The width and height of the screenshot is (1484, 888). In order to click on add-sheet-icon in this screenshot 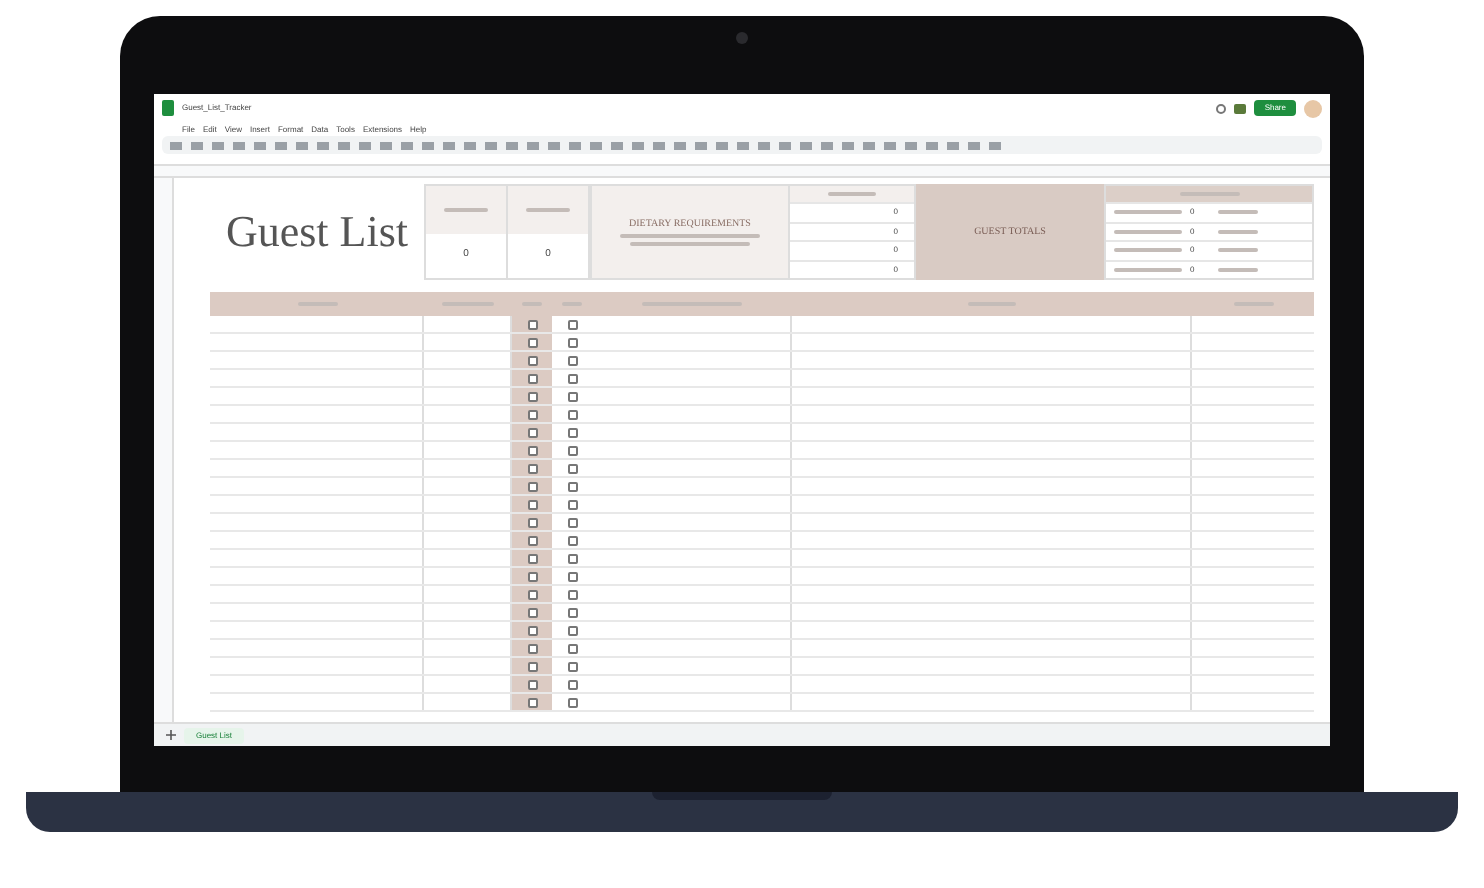, I will do `click(171, 735)`.